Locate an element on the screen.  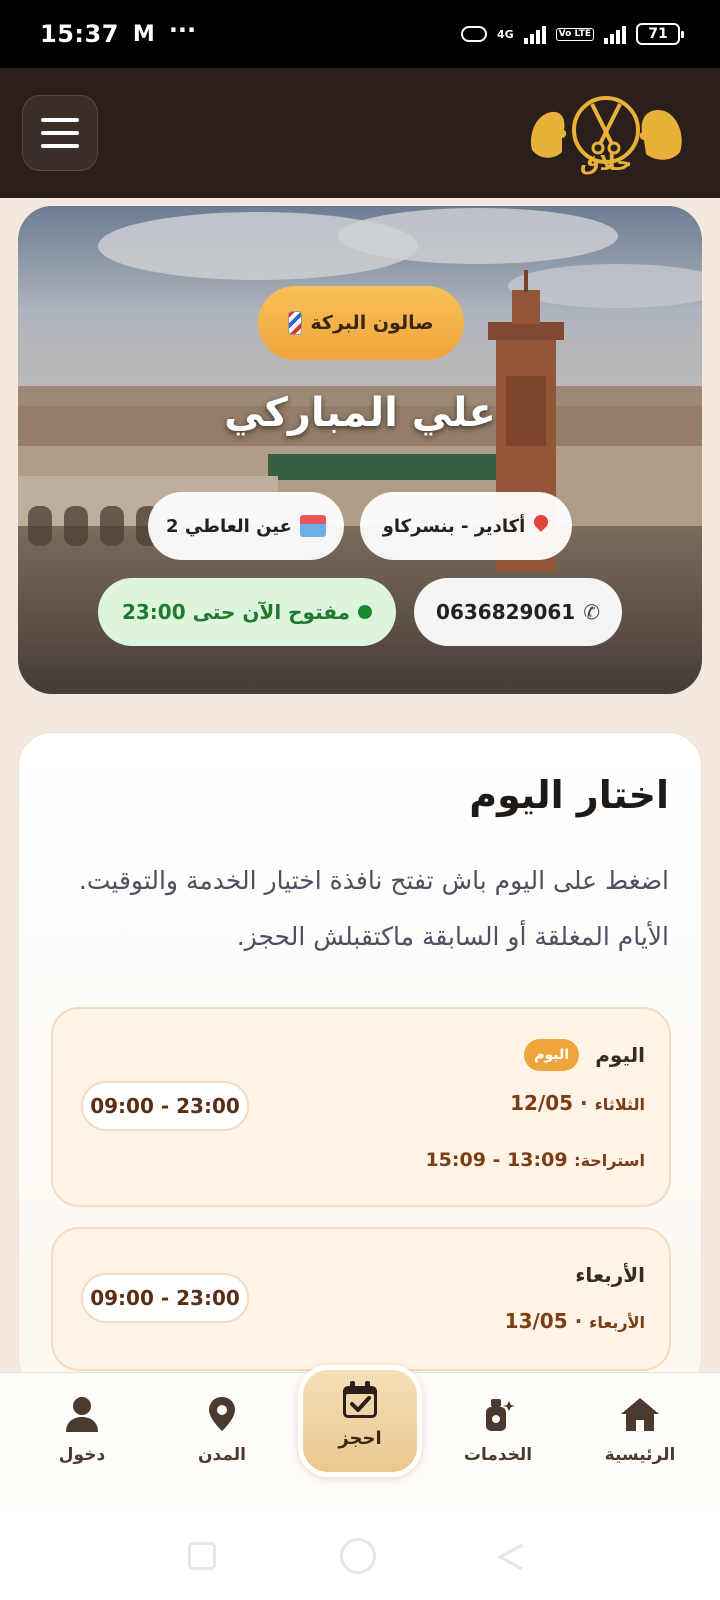
gmail-icon: M is located at coordinates (143, 34).